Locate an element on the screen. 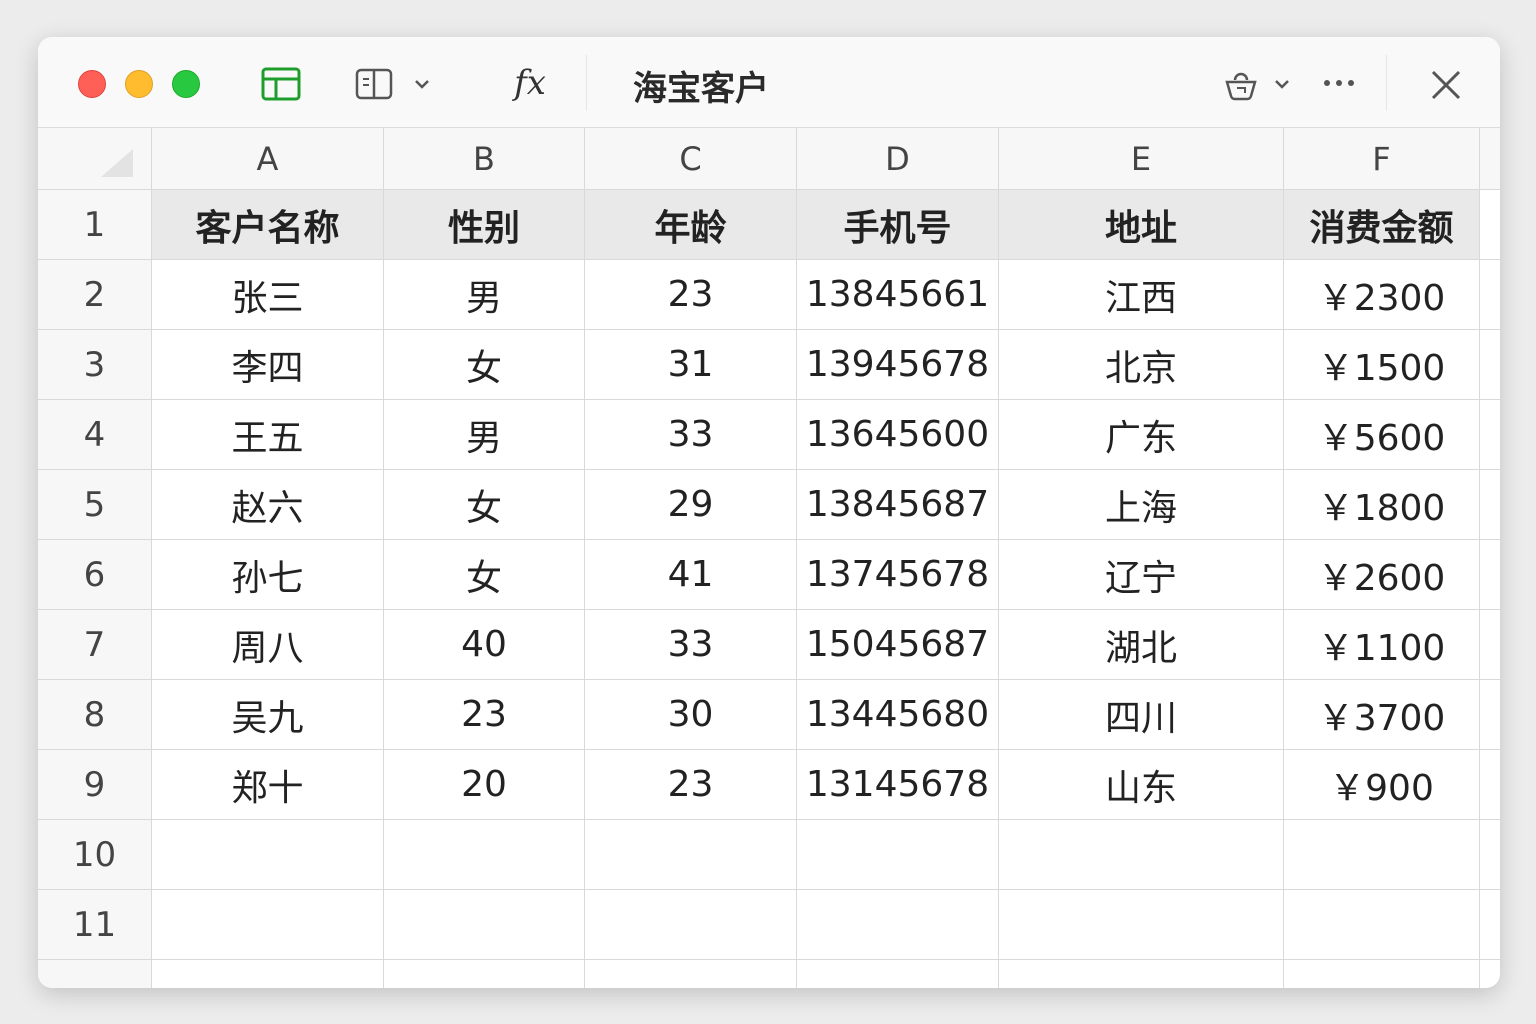 Image resolution: width=1536 pixels, height=1024 pixels. cell-e1: 地址 is located at coordinates (1141, 224).